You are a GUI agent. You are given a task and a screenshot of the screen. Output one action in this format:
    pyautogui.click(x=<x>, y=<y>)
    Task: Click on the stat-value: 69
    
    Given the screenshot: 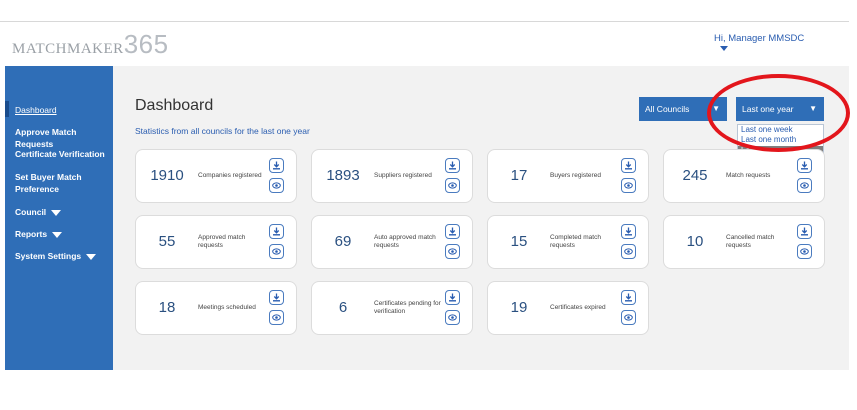 What is the action you would take?
    pyautogui.click(x=343, y=241)
    